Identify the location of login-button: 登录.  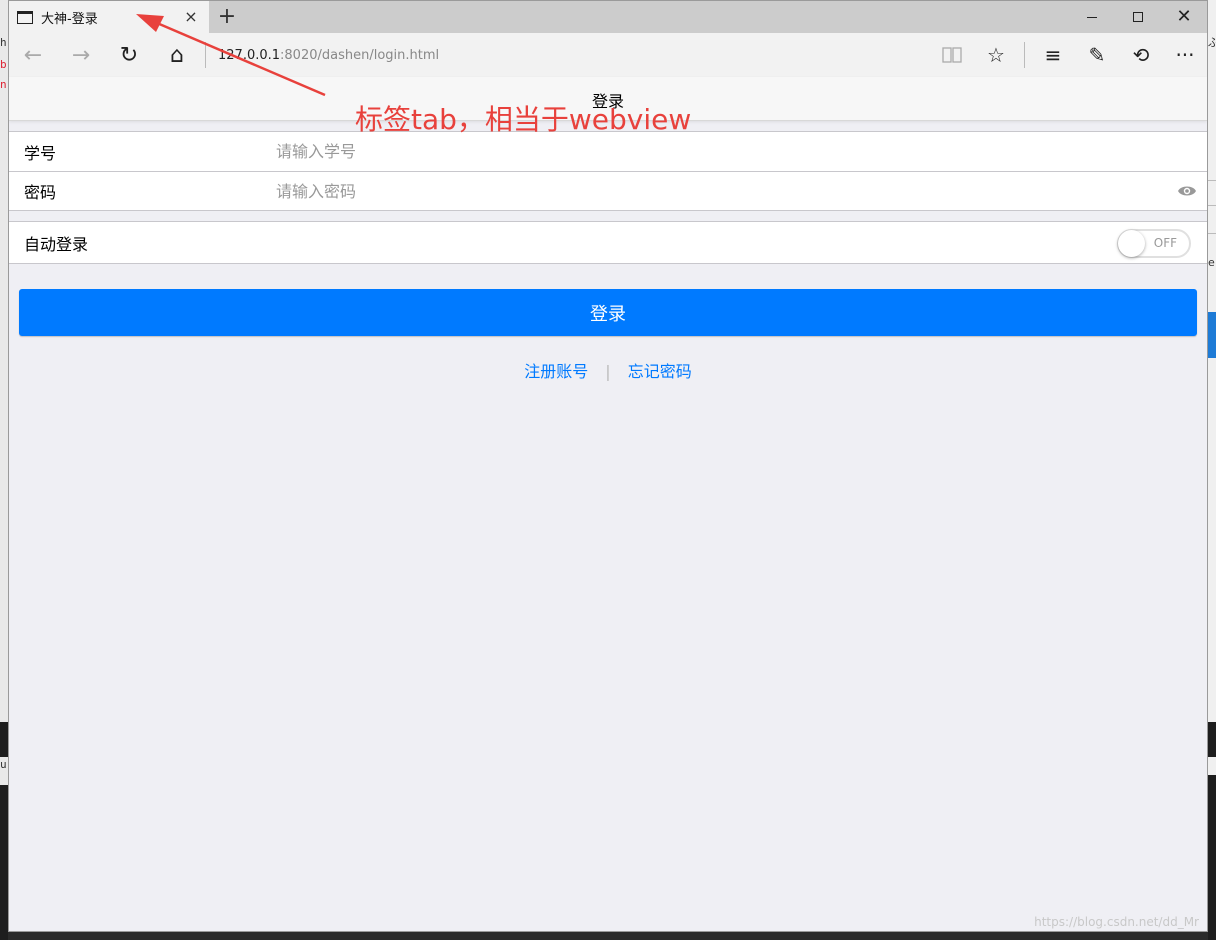
(608, 312).